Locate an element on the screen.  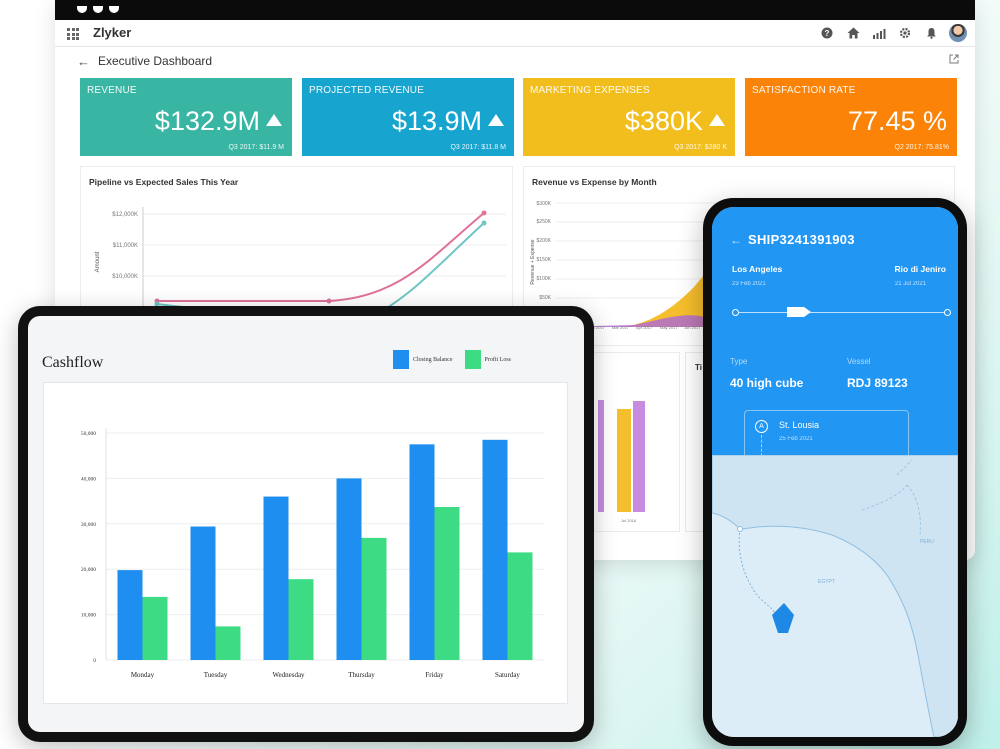
y-tick: $250K is located at coordinates (544, 222).